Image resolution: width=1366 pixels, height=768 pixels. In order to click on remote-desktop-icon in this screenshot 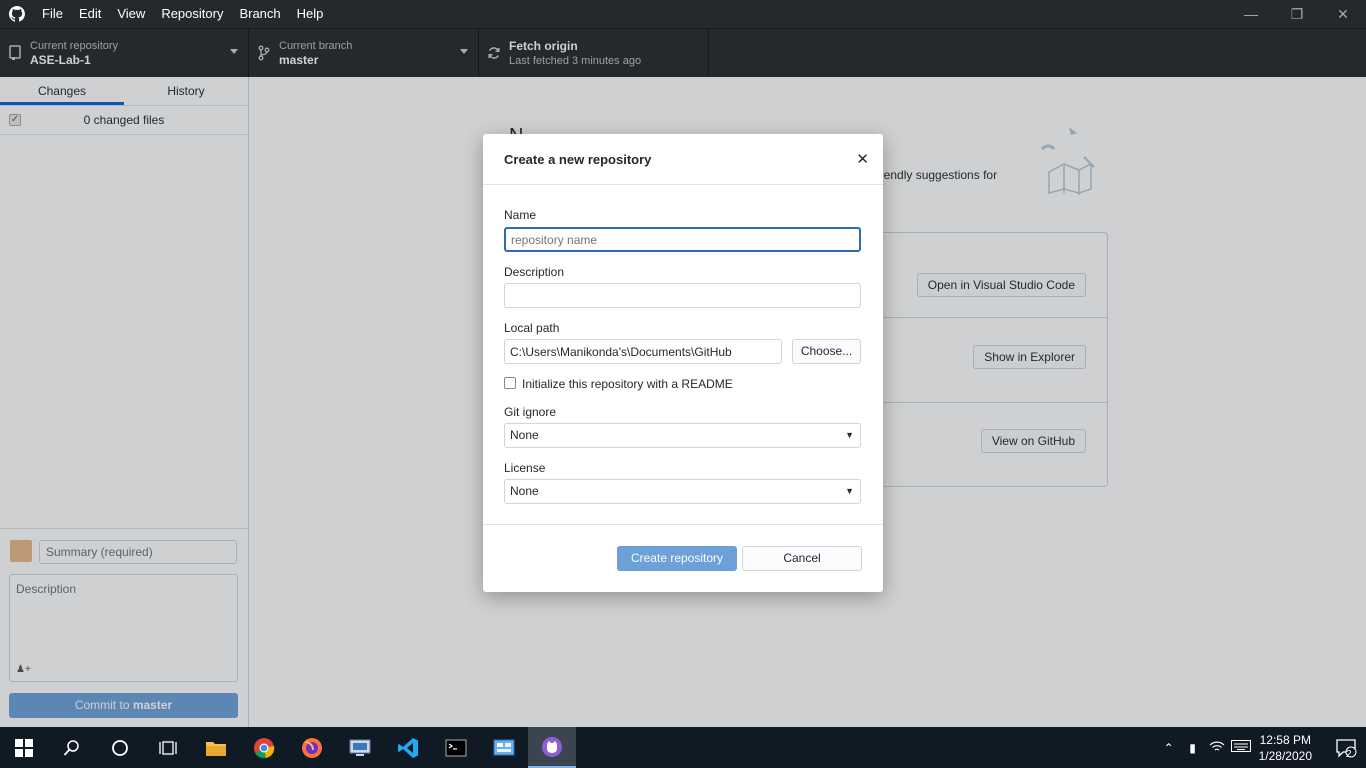, I will do `click(360, 747)`.